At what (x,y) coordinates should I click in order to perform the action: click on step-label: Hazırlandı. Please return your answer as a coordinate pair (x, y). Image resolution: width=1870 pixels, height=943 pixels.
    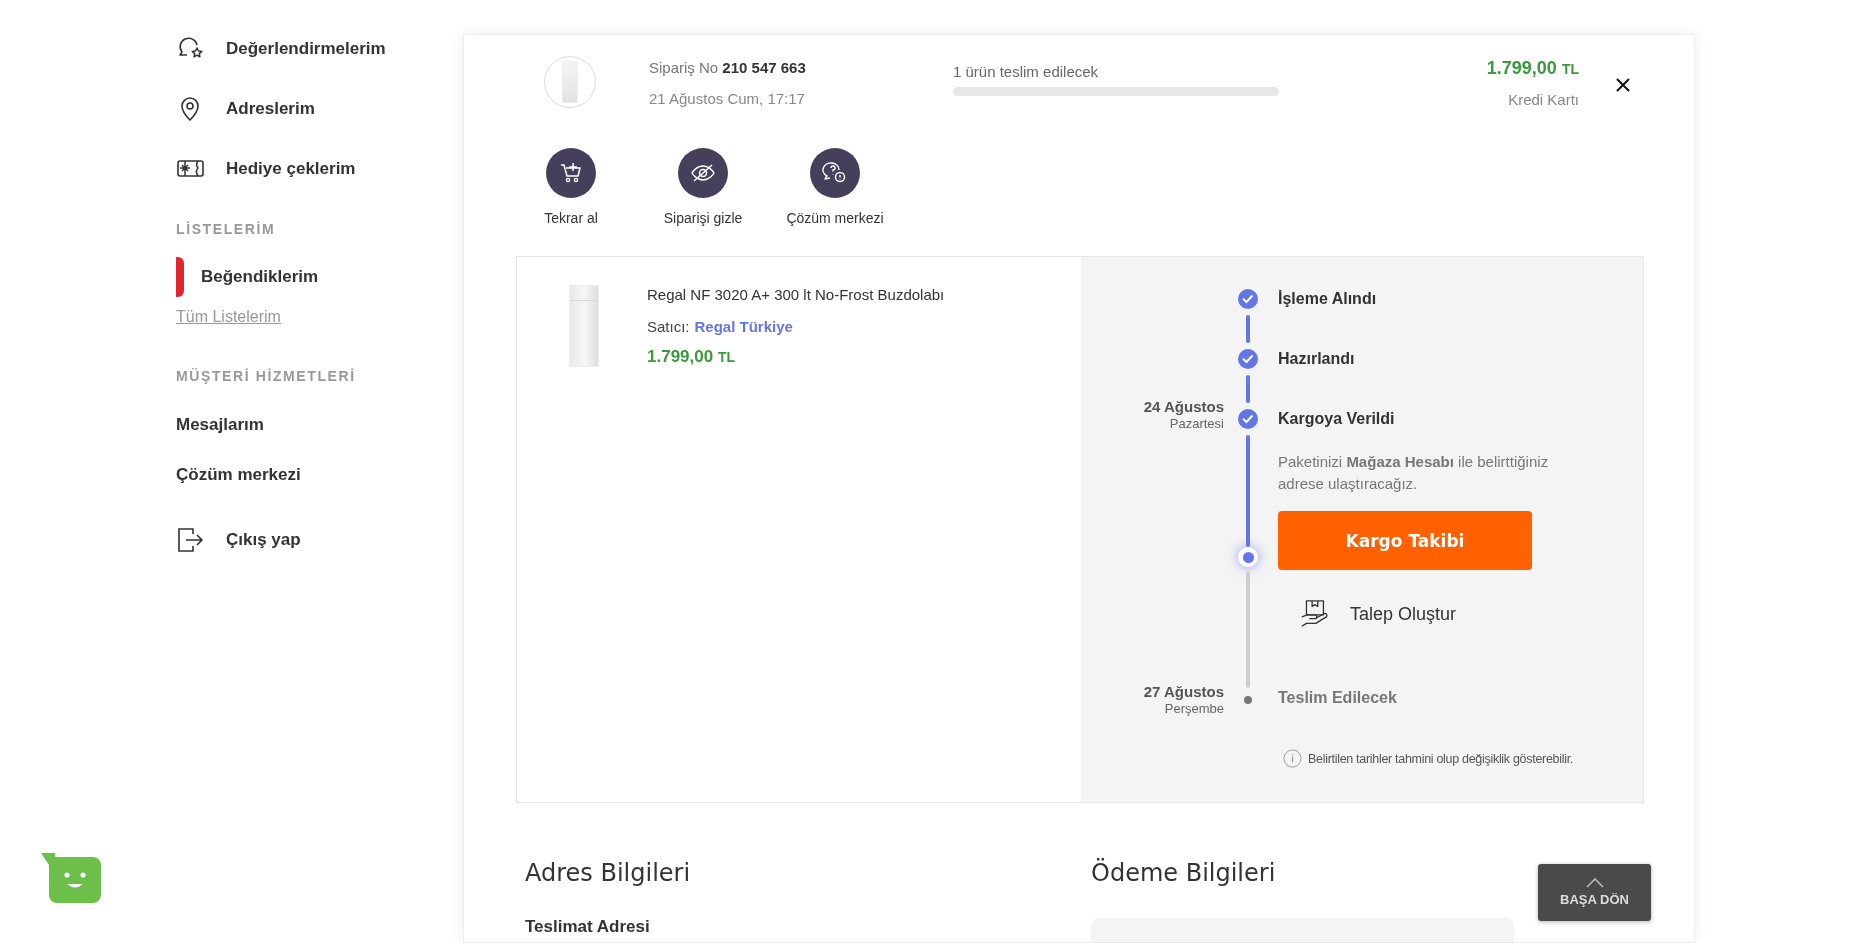
    Looking at the image, I should click on (1317, 359).